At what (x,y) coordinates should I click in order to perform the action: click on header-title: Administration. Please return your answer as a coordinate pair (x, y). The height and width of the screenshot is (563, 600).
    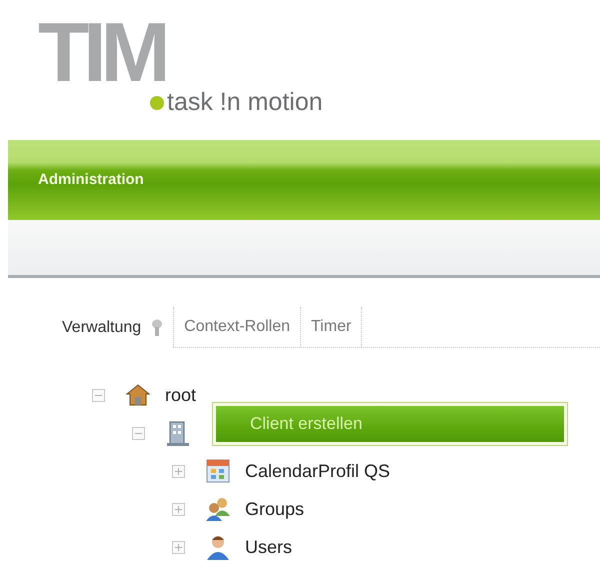
    Looking at the image, I should click on (91, 180).